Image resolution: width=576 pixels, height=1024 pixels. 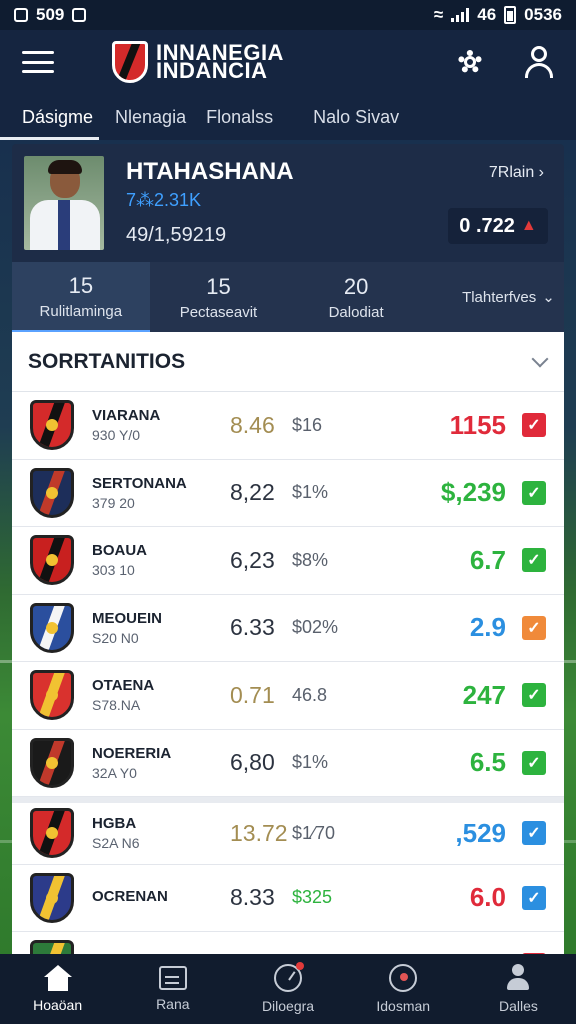 What do you see at coordinates (259, 832) in the screenshot?
I see `odds-value: 13.72` at bounding box center [259, 832].